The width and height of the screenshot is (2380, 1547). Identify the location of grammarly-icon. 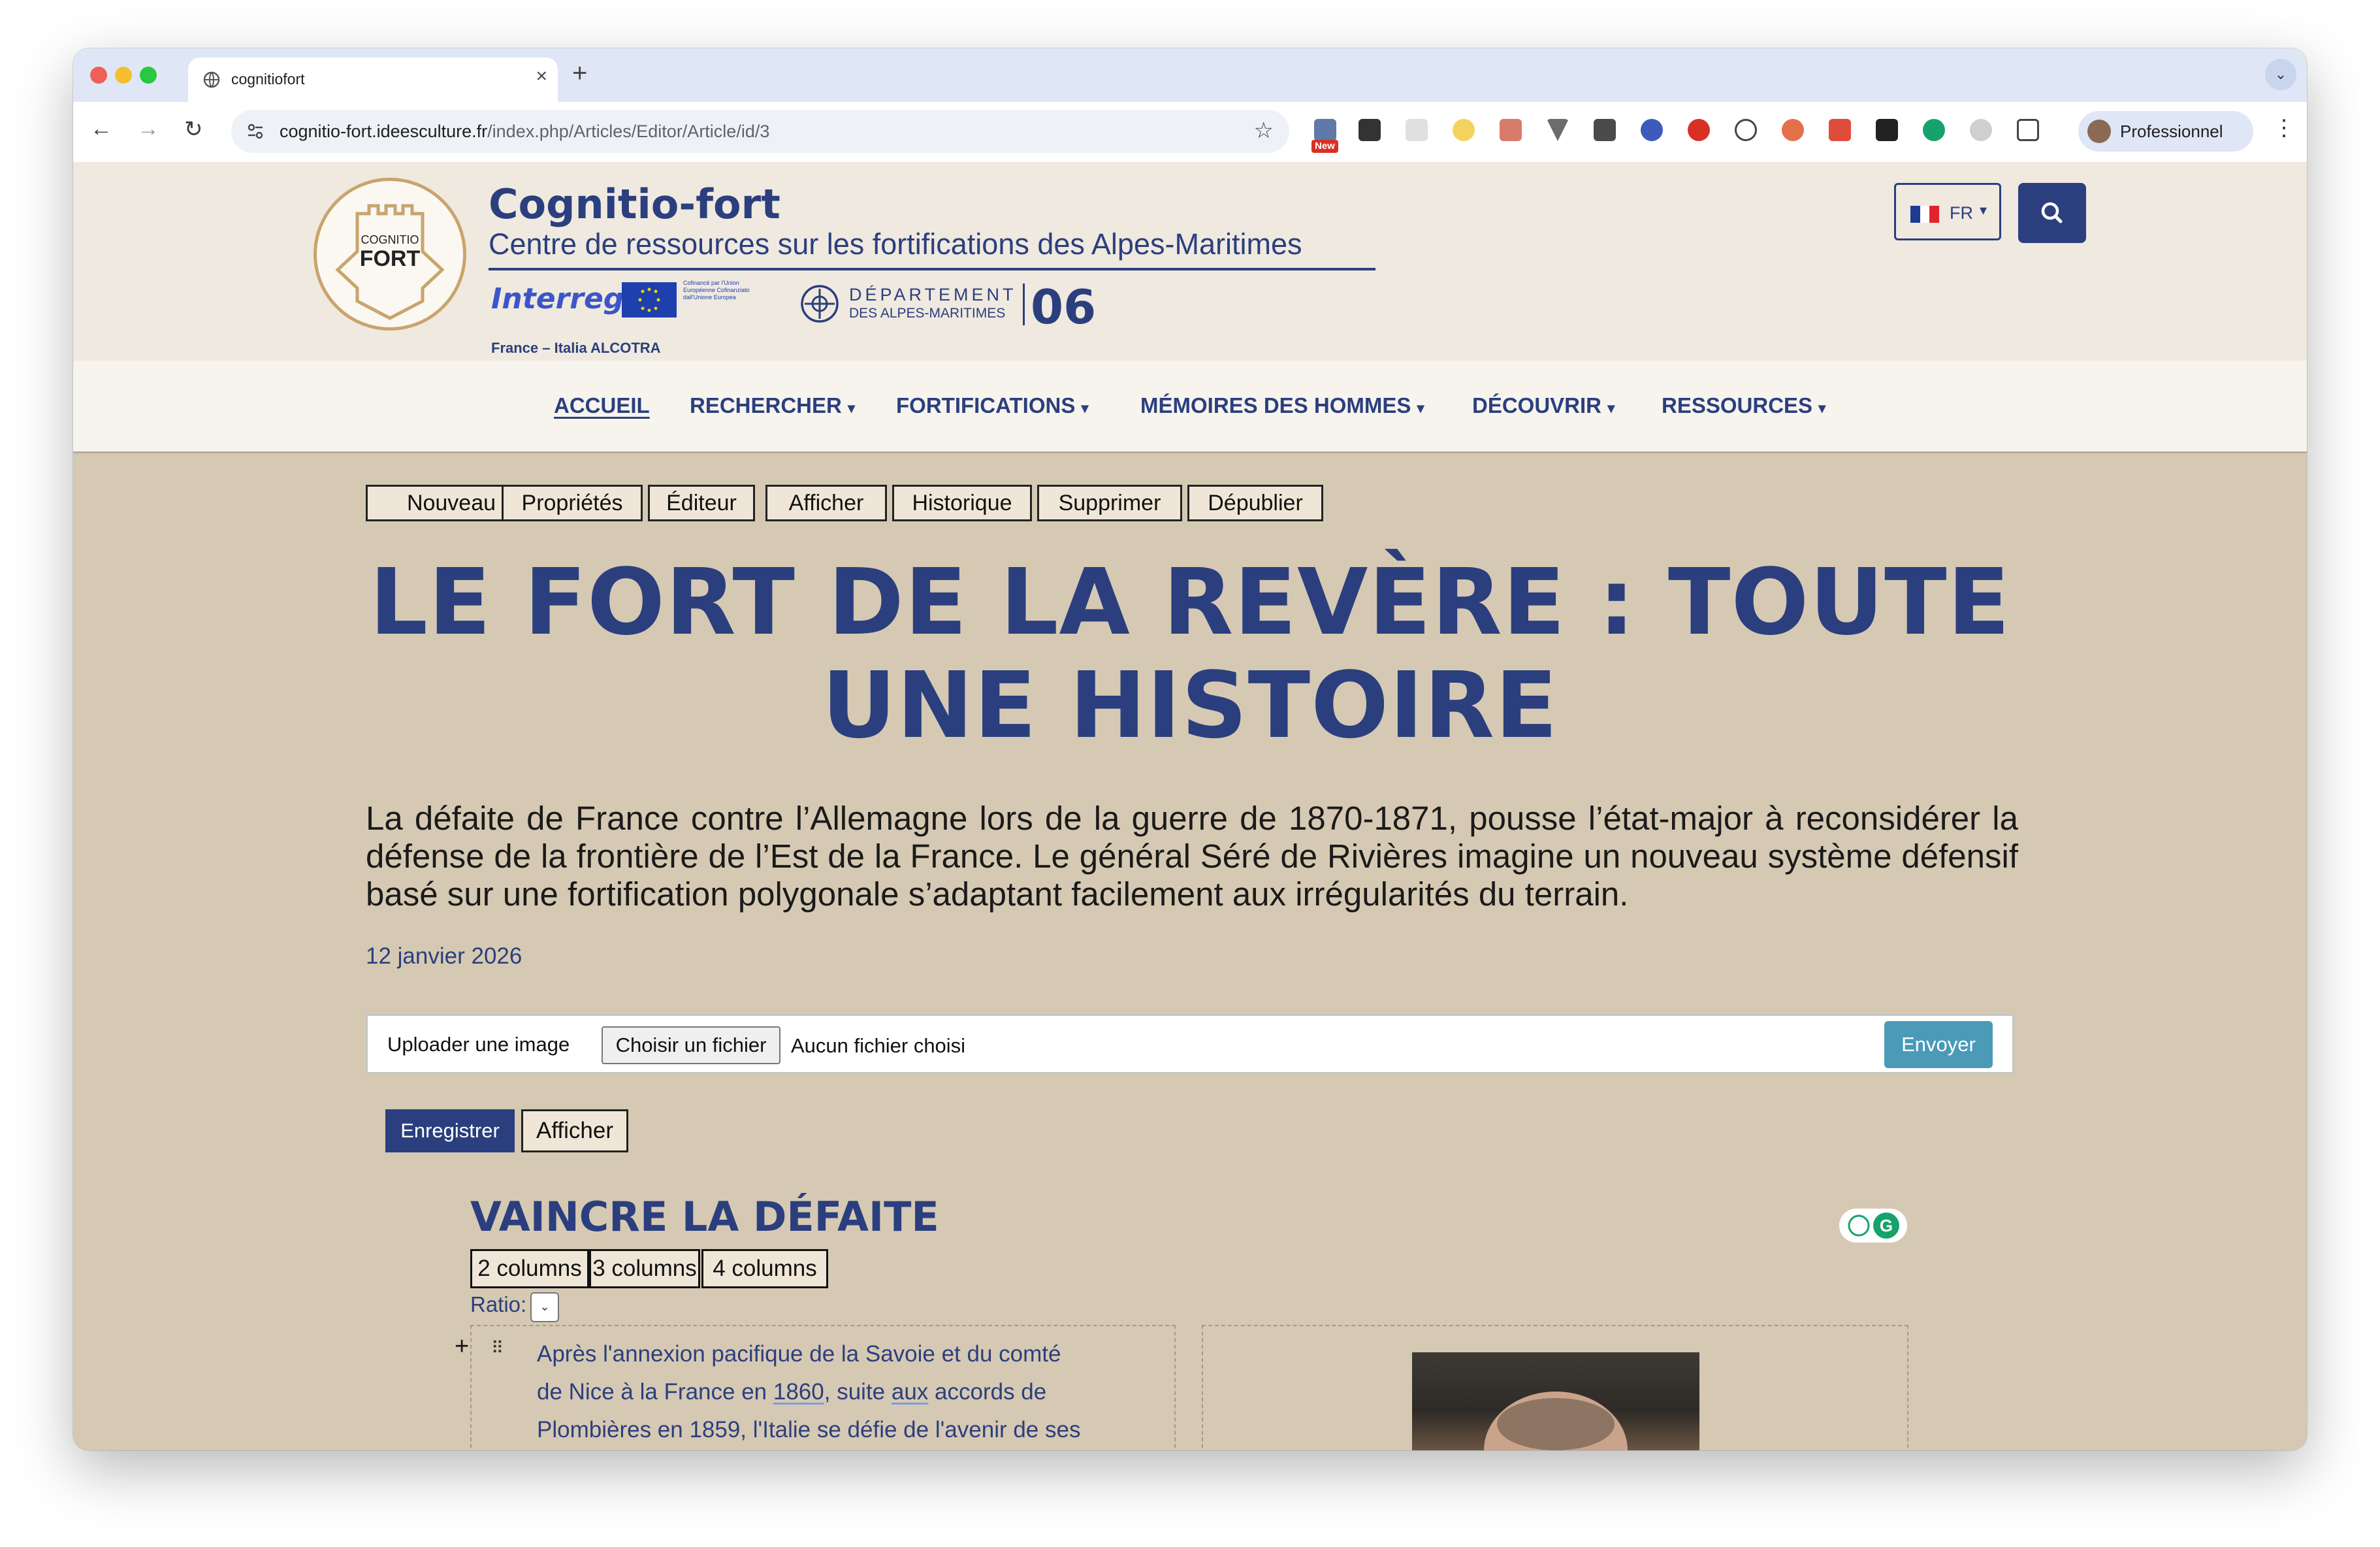
(1934, 130).